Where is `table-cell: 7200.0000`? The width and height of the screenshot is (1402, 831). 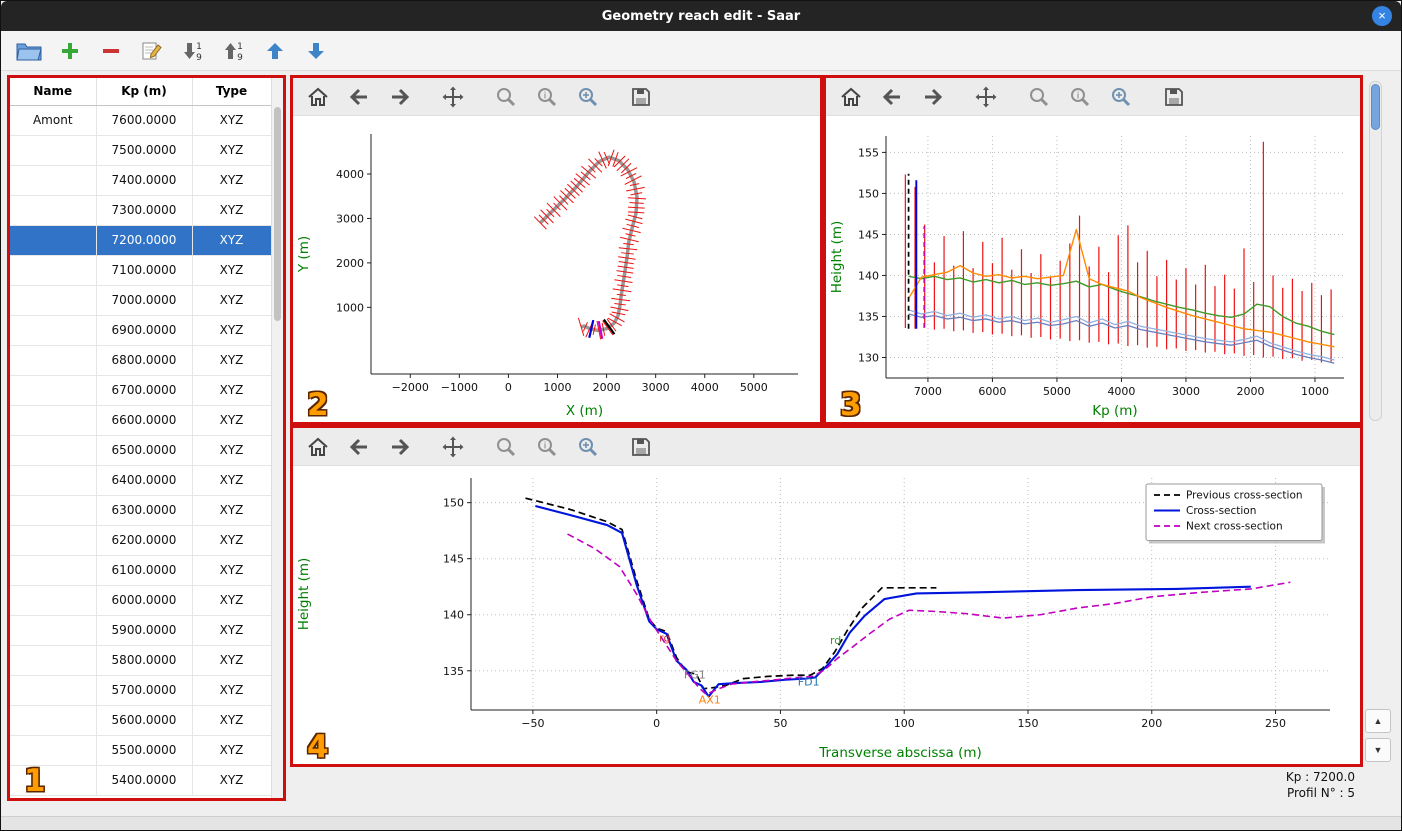 table-cell: 7200.0000 is located at coordinates (144, 240).